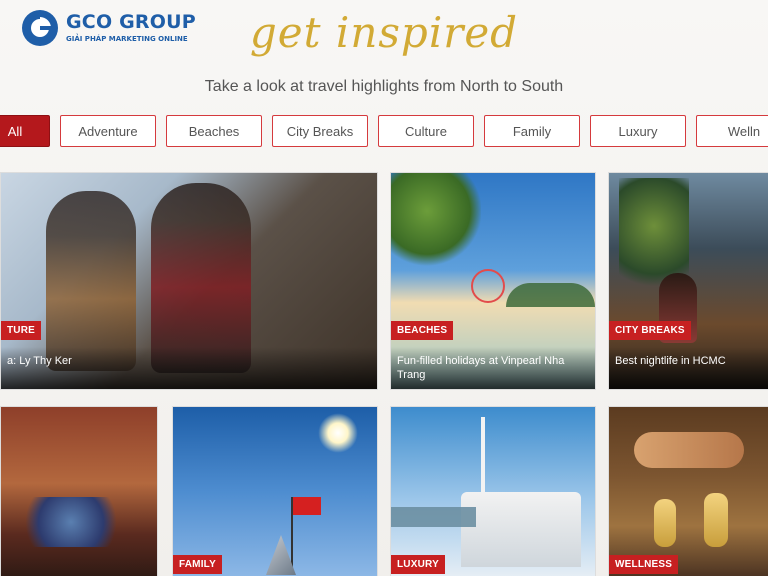 Image resolution: width=768 pixels, height=576 pixels. What do you see at coordinates (532, 131) in the screenshot?
I see `filter-family: Family` at bounding box center [532, 131].